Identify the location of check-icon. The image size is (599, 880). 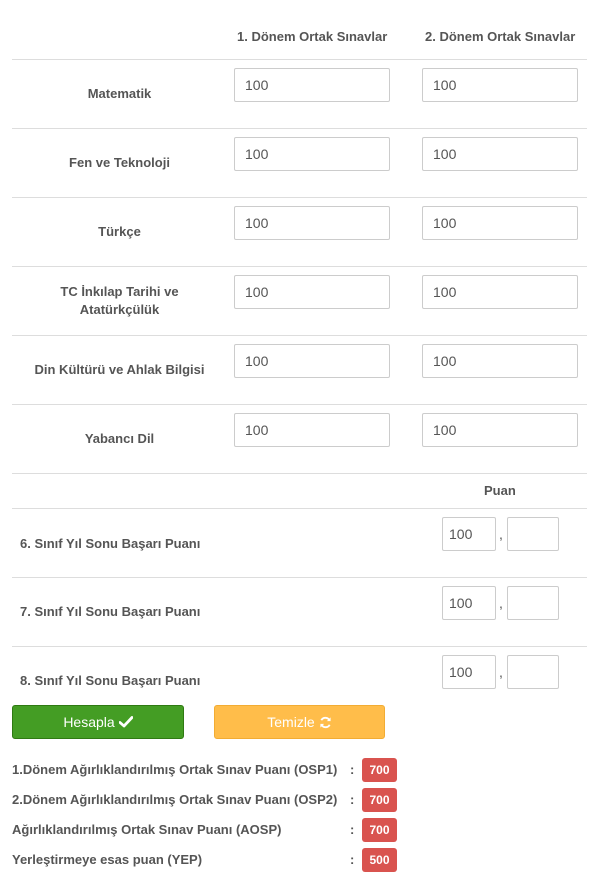
(125, 722).